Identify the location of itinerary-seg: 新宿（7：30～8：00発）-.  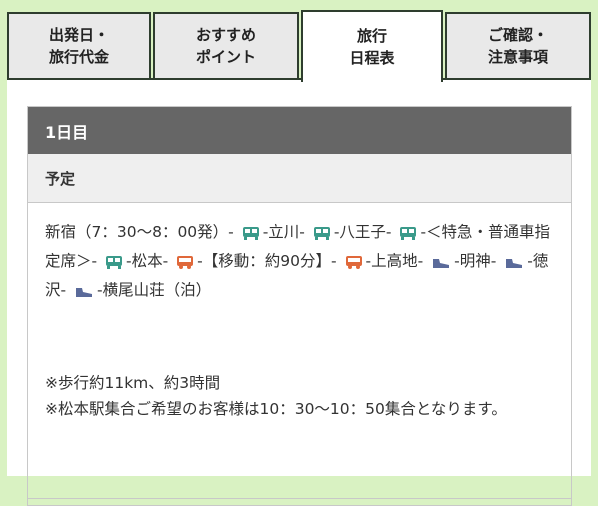
(139, 232).